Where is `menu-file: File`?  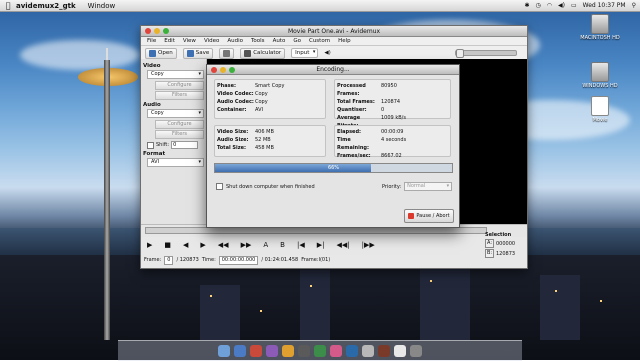 menu-file: File is located at coordinates (151, 41).